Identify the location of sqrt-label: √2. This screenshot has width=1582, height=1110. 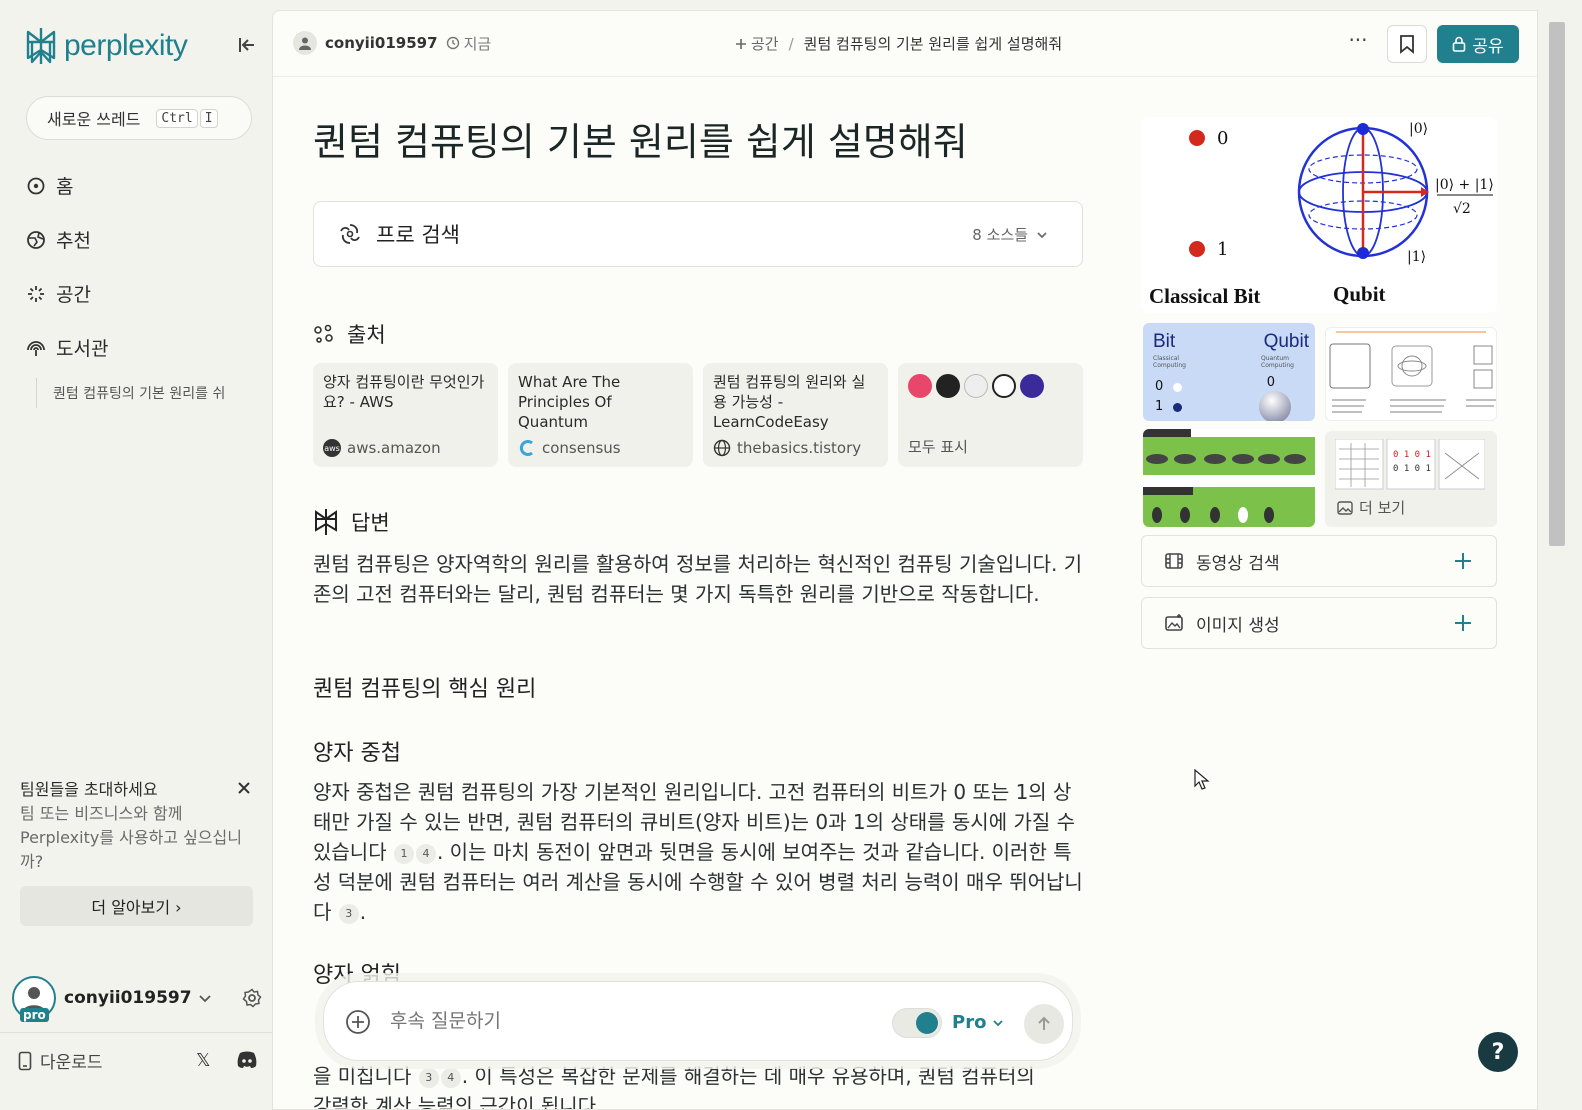
(1462, 209).